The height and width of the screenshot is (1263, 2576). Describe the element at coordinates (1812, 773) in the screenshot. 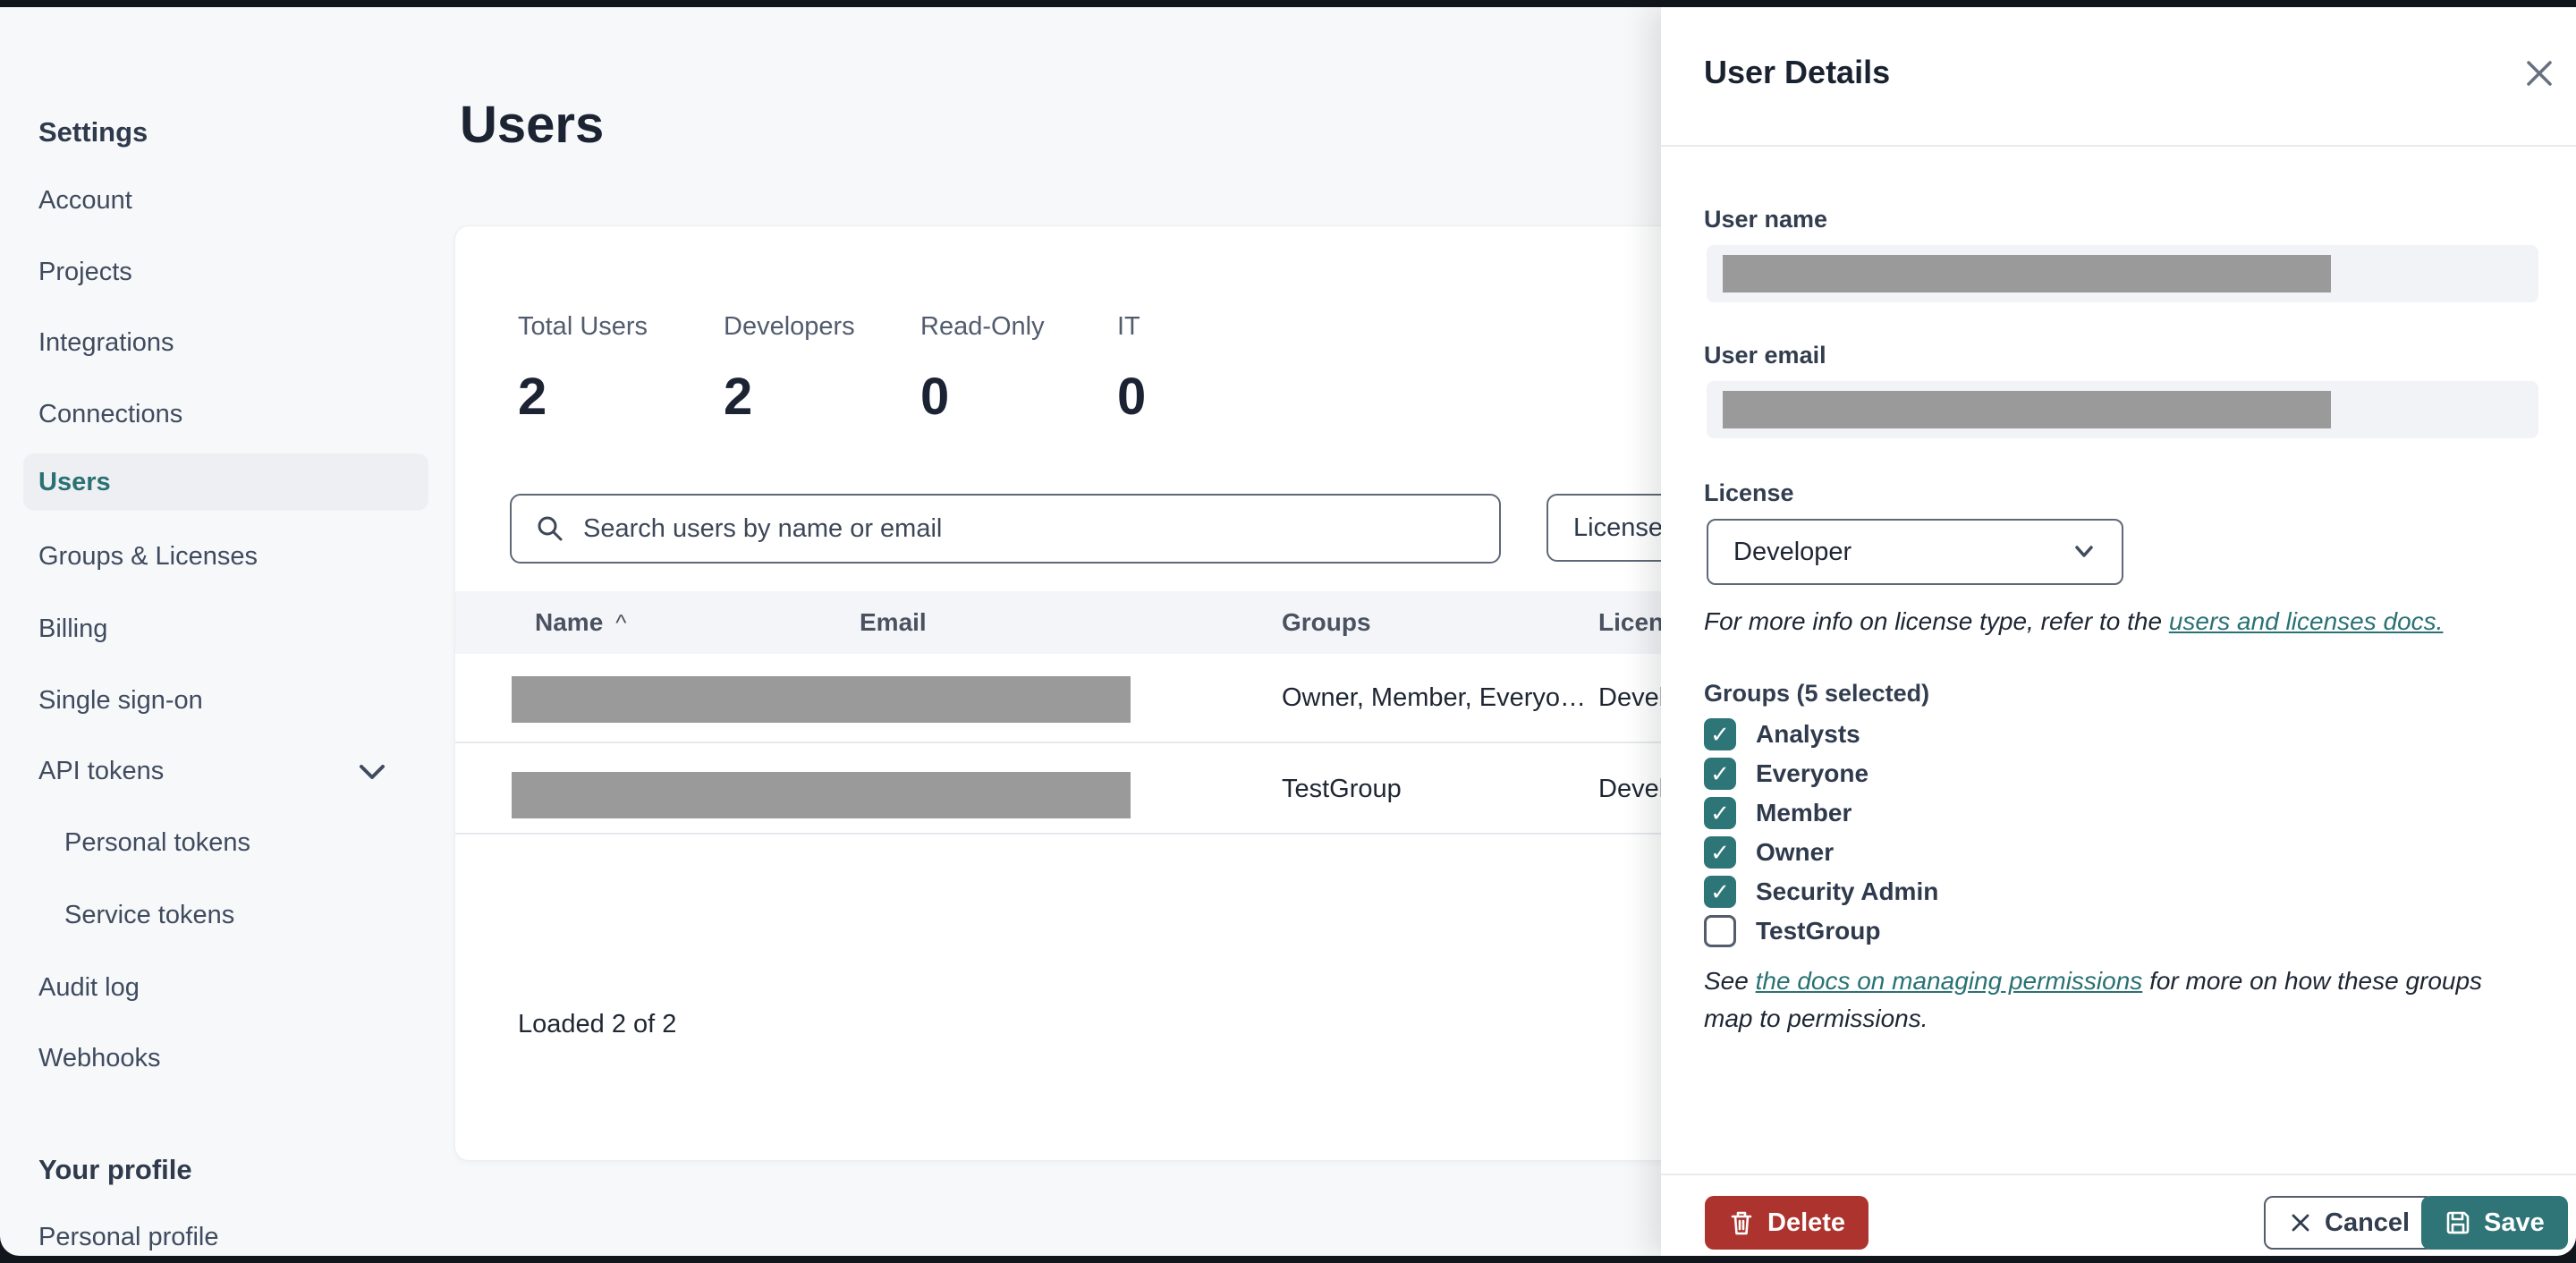

I see `group-option-label: Everyone` at that location.